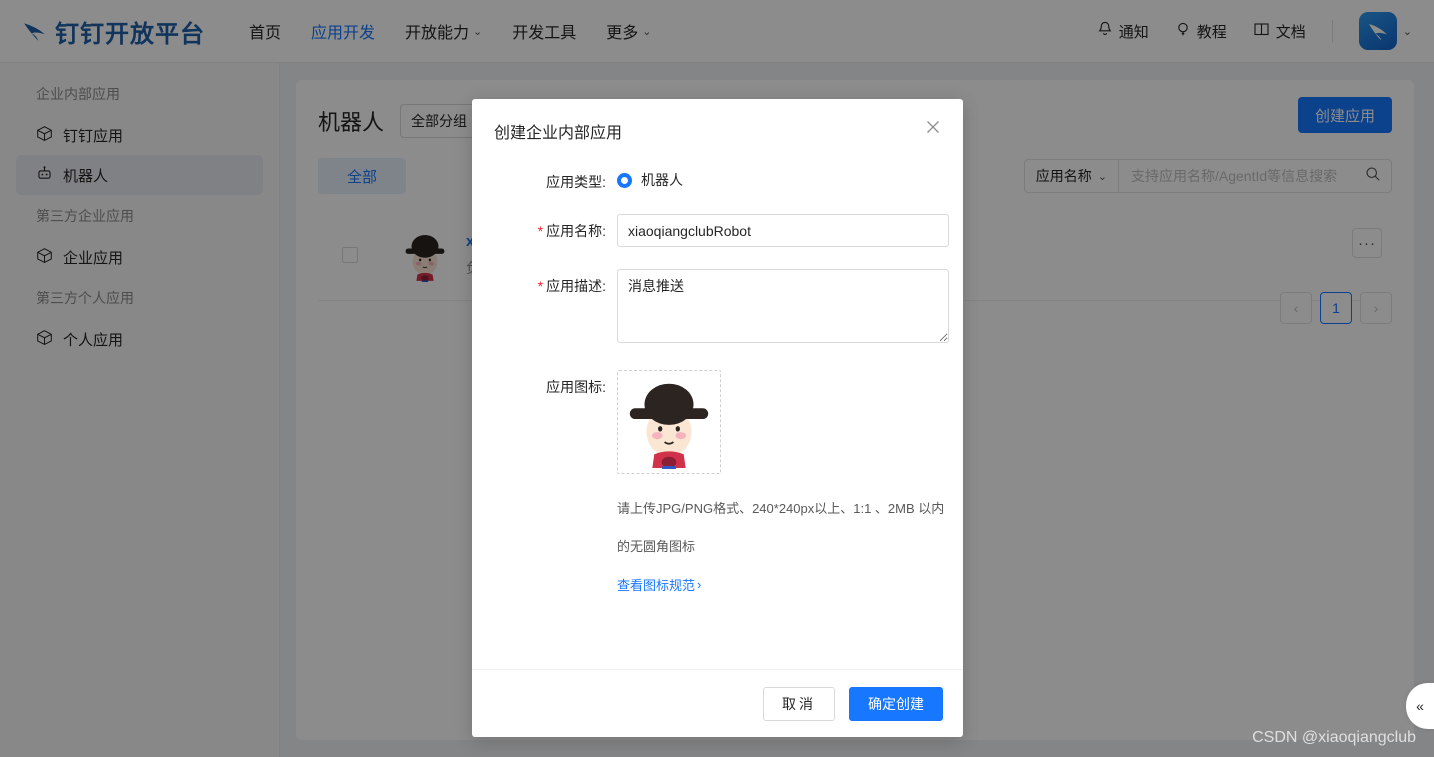  Describe the element at coordinates (717, 123) in the screenshot. I see `dialog-header: 创建企业内部应用` at that location.